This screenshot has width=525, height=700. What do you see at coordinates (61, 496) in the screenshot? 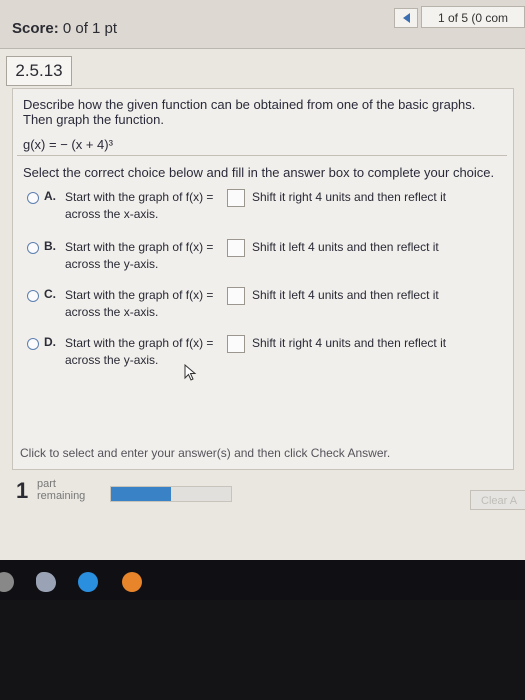
I see `parts-label-line2: remaining` at bounding box center [61, 496].